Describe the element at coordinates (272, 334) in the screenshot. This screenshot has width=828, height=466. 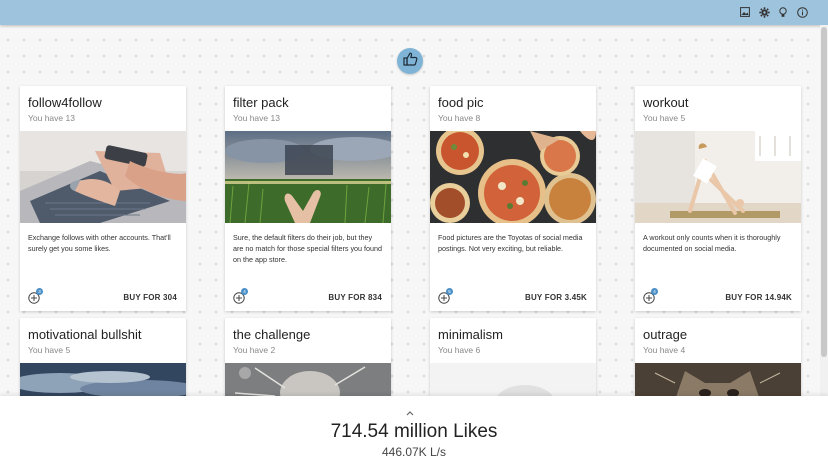
I see `card-title: the challenge` at that location.